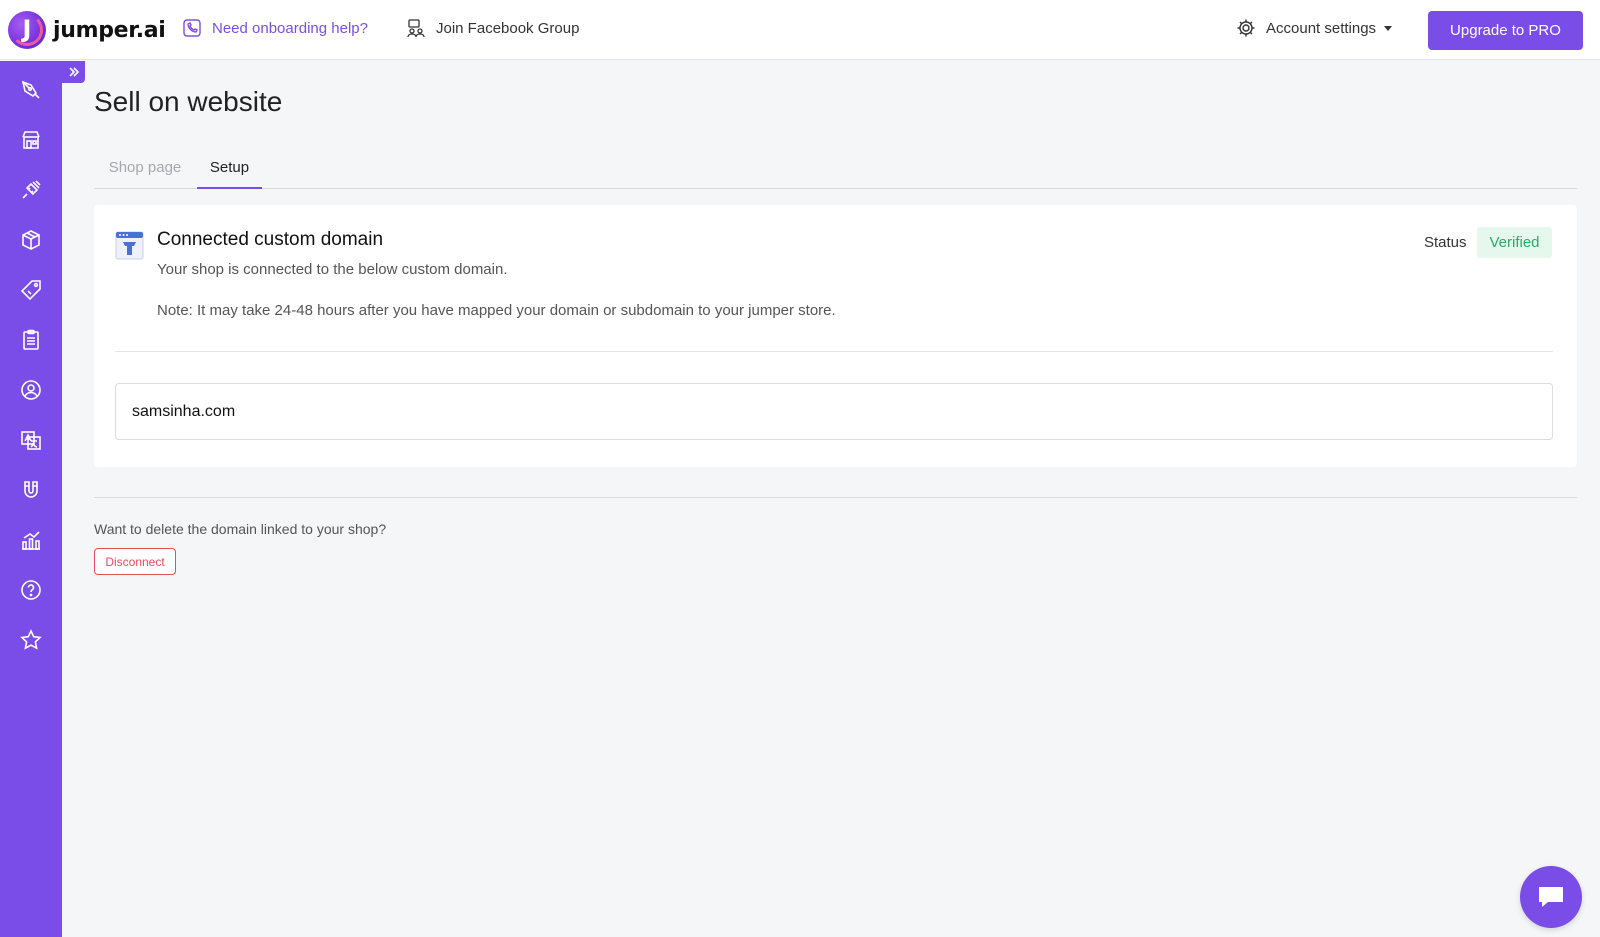  I want to click on account-settings-menu: Account settings, so click(1314, 28).